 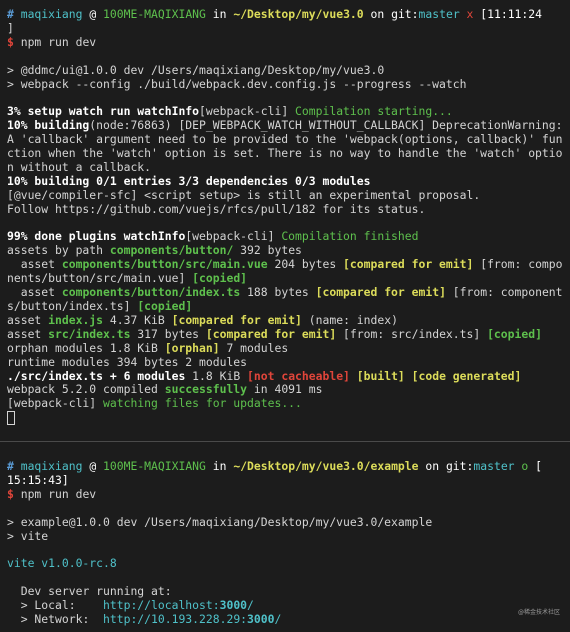 What do you see at coordinates (408, 376) in the screenshot?
I see `text` at bounding box center [408, 376].